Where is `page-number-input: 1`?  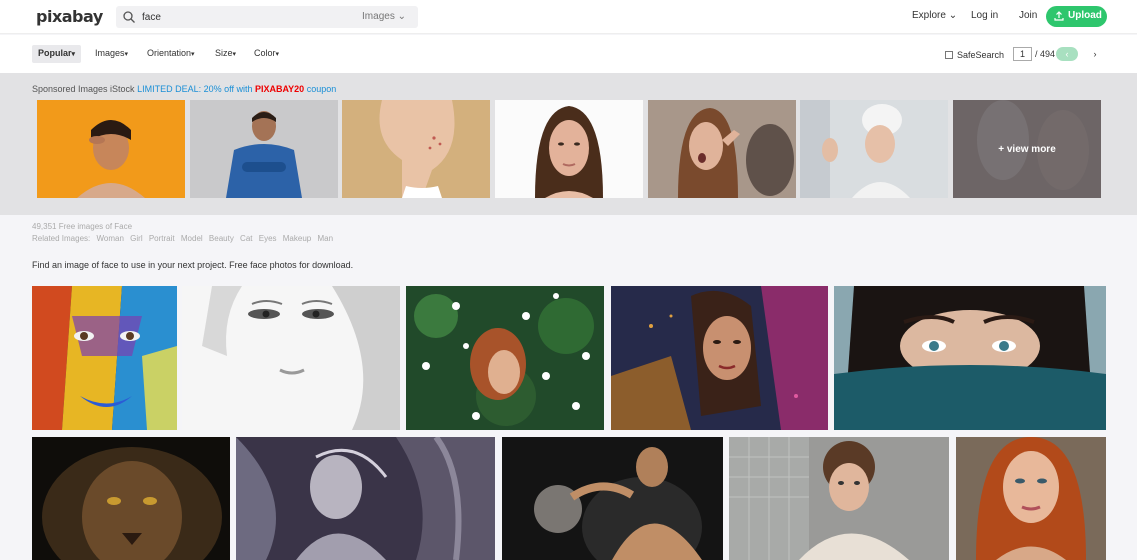 page-number-input: 1 is located at coordinates (1022, 54).